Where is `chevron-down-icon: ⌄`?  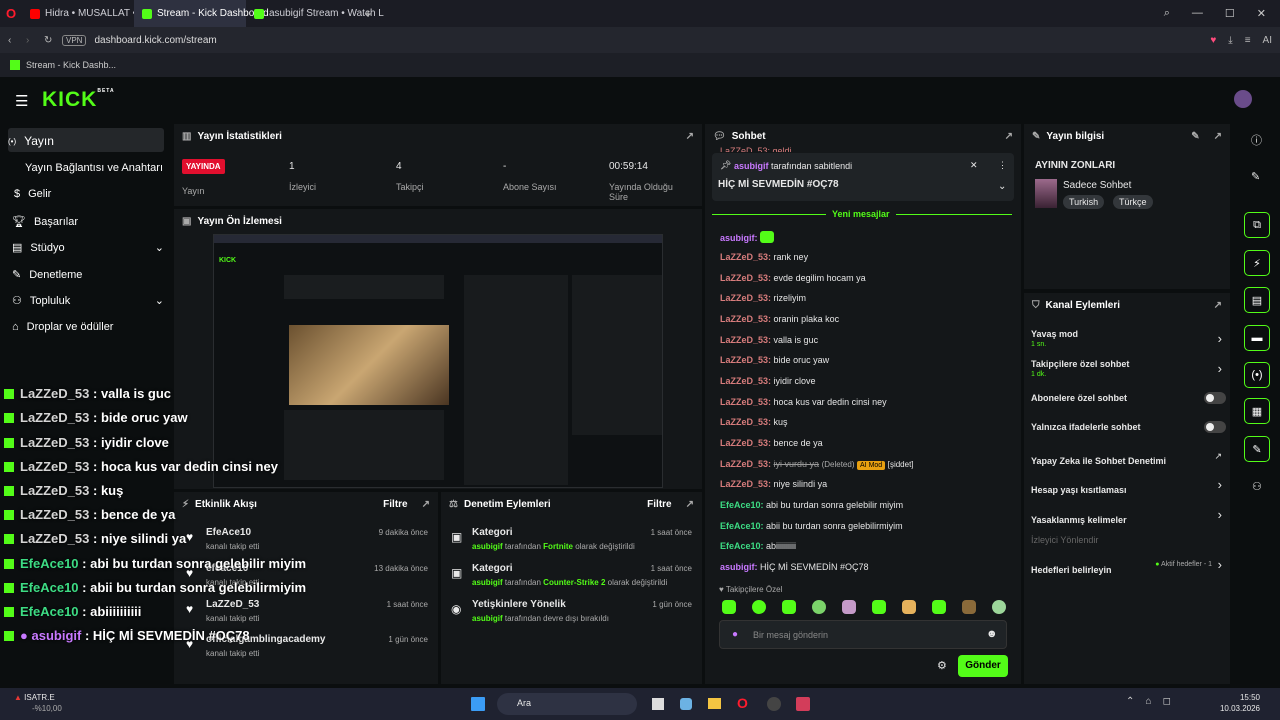 chevron-down-icon: ⌄ is located at coordinates (1002, 186).